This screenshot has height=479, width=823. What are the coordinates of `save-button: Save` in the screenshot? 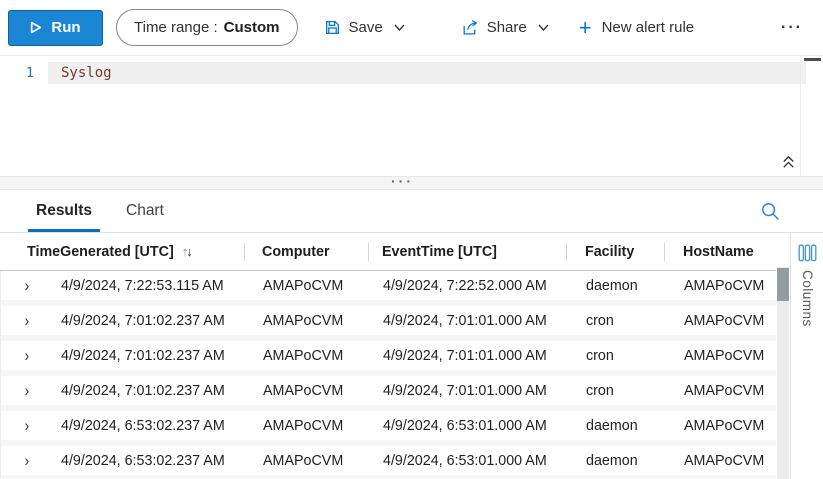 It's located at (364, 27).